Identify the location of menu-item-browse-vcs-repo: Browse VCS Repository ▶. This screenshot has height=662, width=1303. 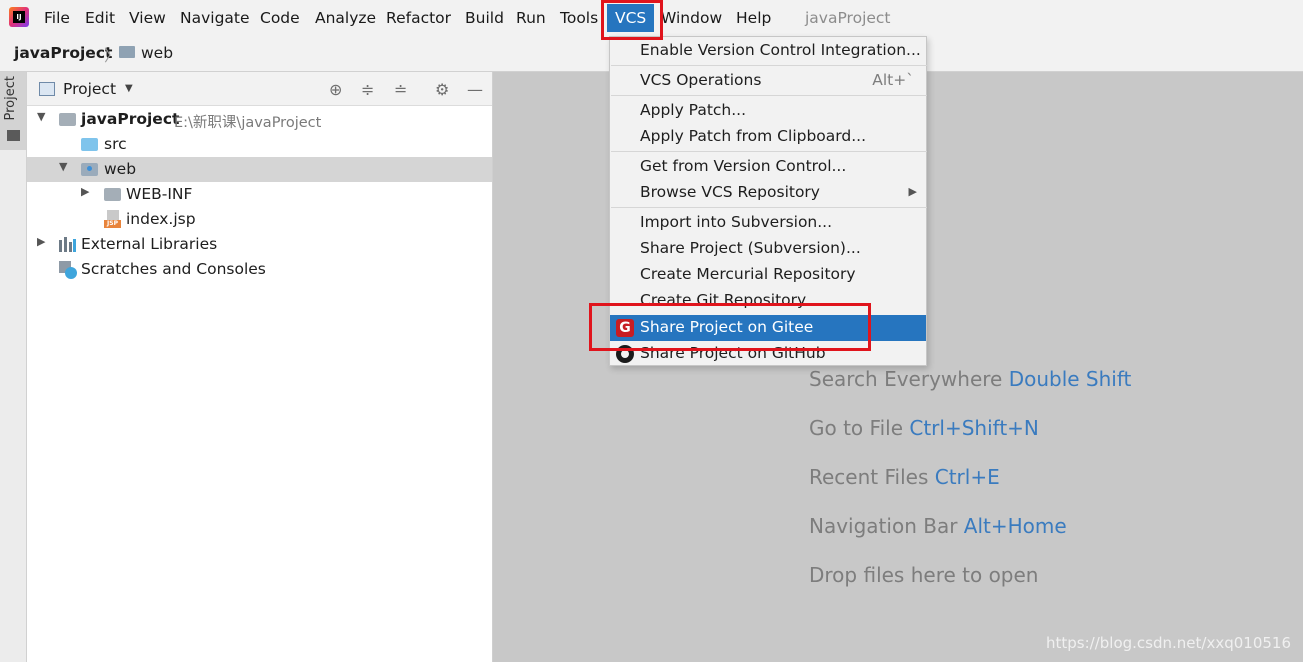
(768, 193).